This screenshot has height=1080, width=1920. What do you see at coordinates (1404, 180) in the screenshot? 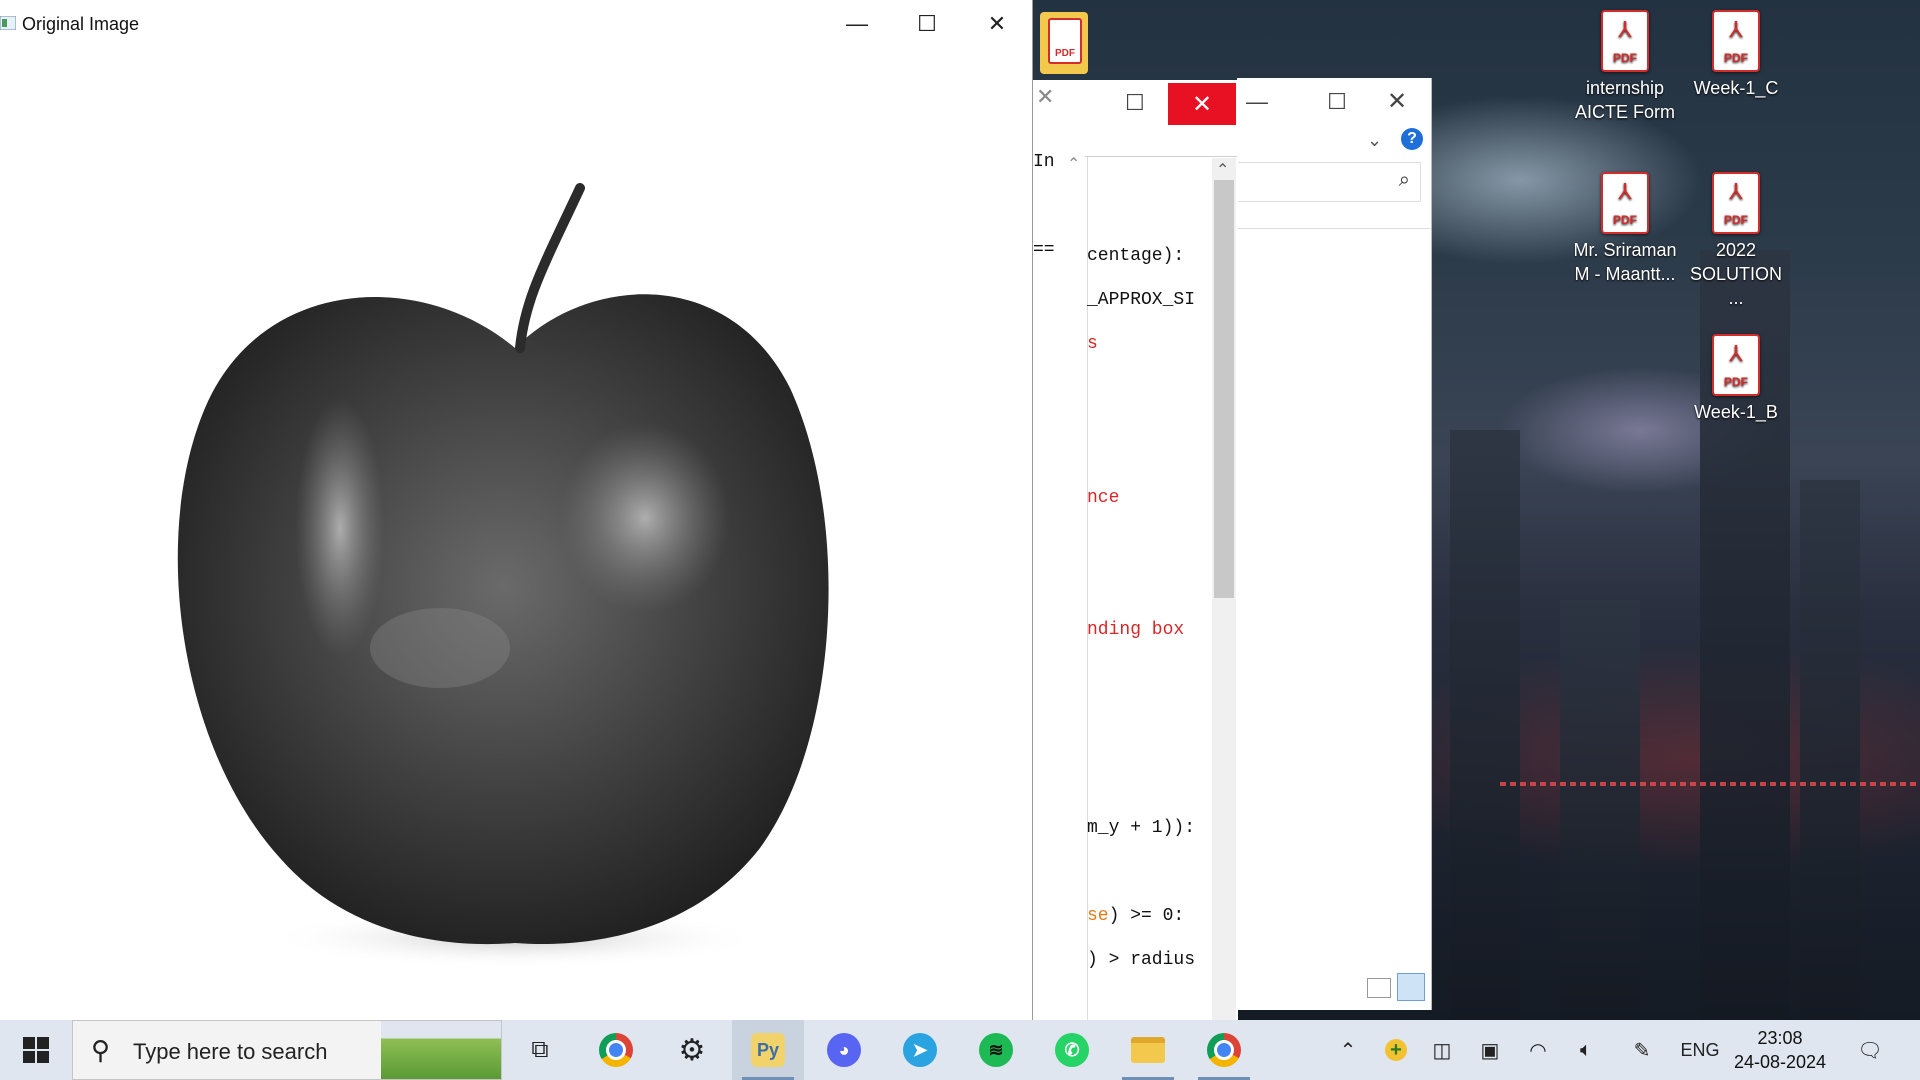
I see `search-icon: ⌕` at bounding box center [1404, 180].